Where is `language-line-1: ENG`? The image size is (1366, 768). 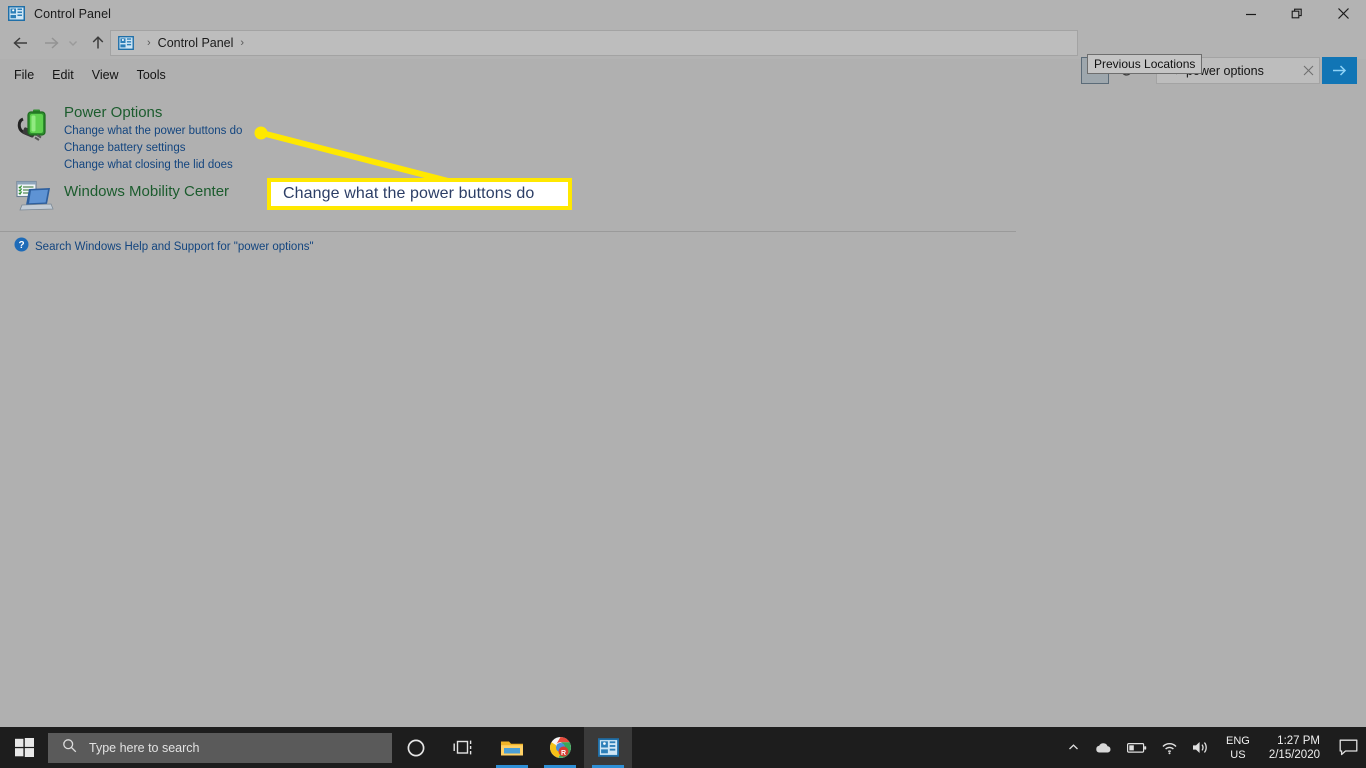
language-line-1: ENG is located at coordinates (1237, 740).